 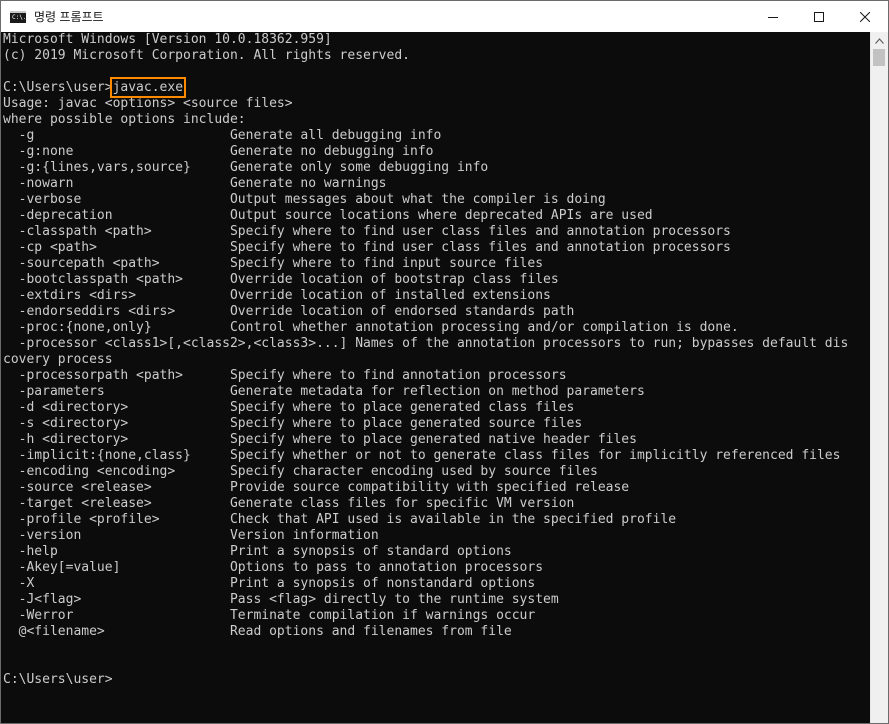 I want to click on title-bar: C:\. 명령 프롬프트, so click(x=444, y=16).